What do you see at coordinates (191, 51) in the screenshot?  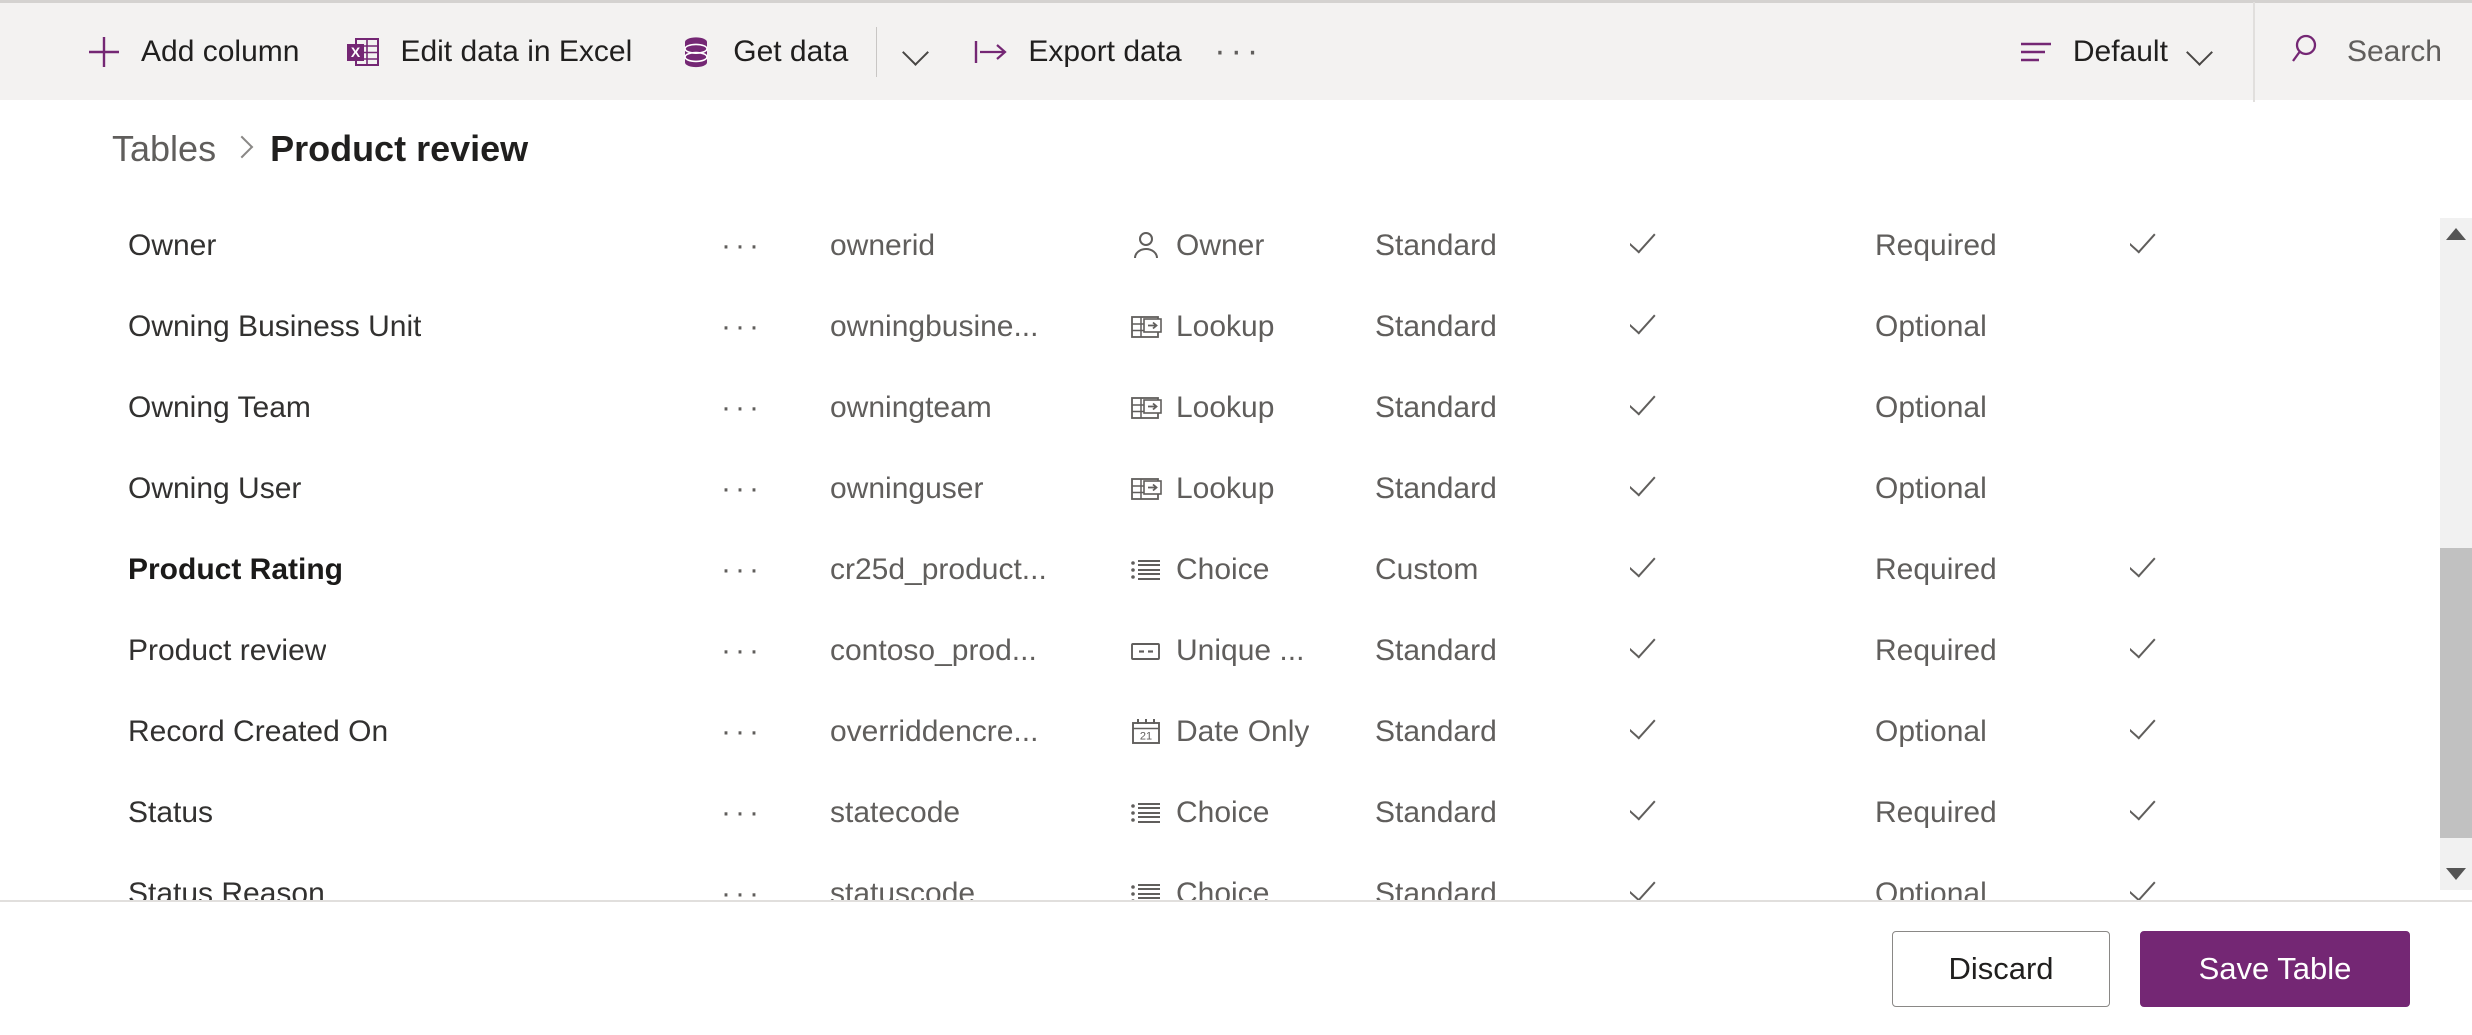 I see `add-column-button: Add column` at bounding box center [191, 51].